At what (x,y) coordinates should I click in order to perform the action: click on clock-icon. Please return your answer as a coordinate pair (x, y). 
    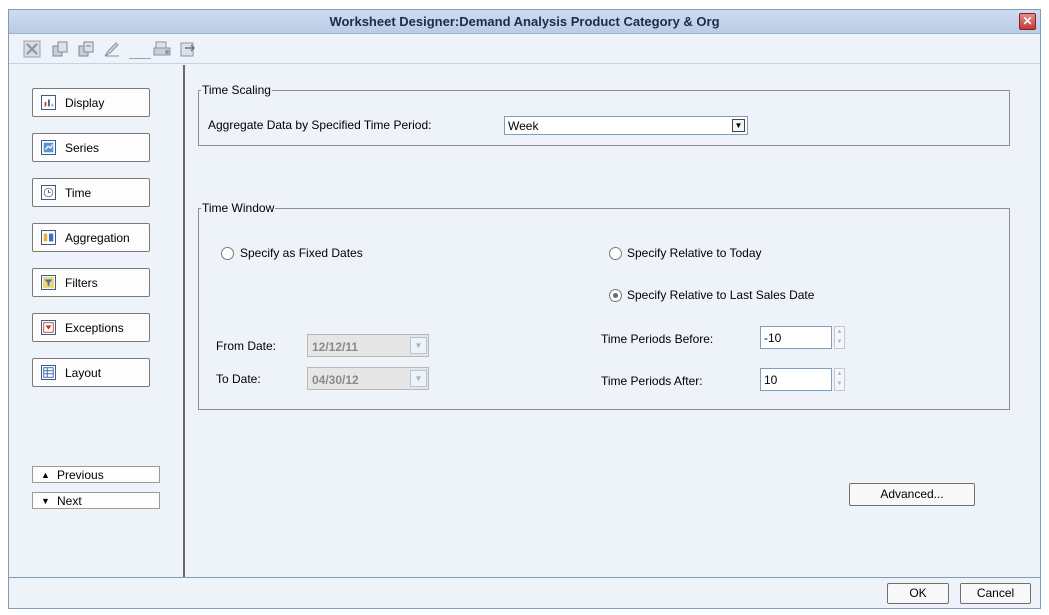
    Looking at the image, I should click on (48, 192).